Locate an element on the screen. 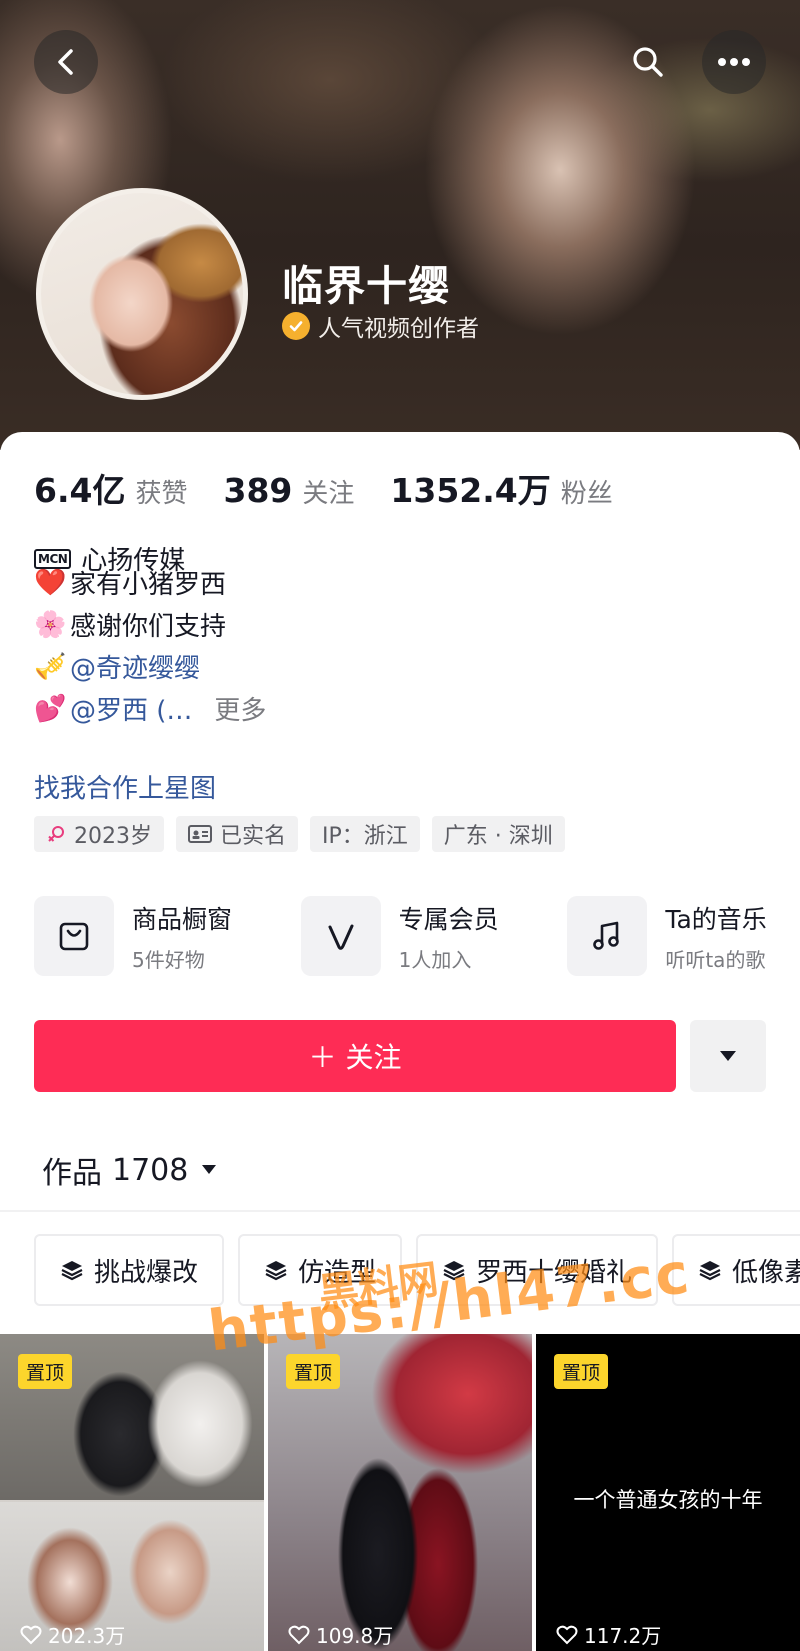 This screenshot has height=1651, width=800. video-thumbnail: 置顶 一个普通女孩的十年 117.2万 is located at coordinates (668, 1492).